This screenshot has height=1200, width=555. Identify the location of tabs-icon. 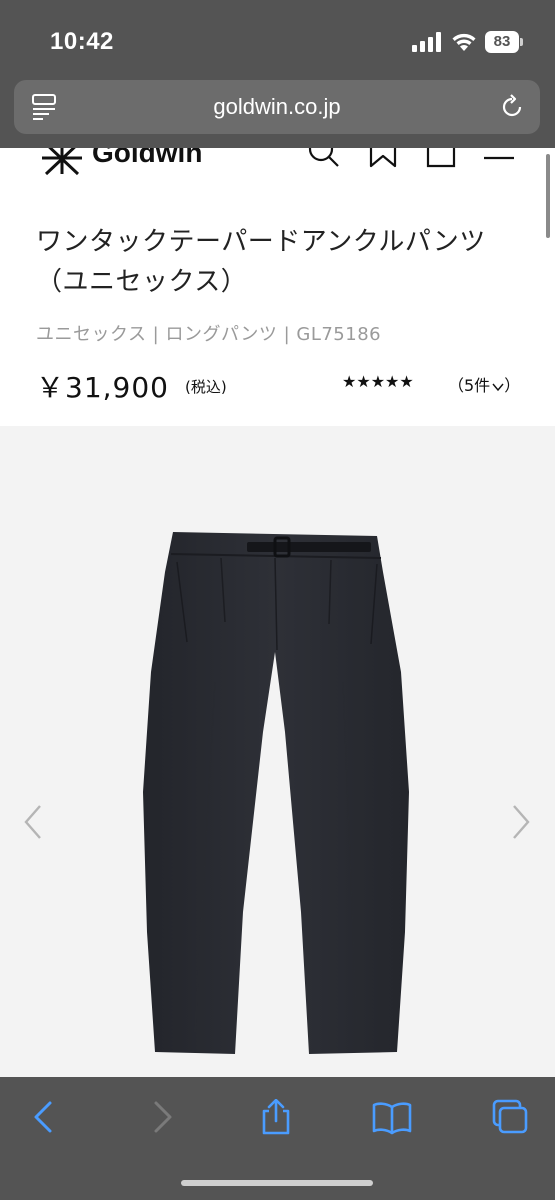
(510, 1117).